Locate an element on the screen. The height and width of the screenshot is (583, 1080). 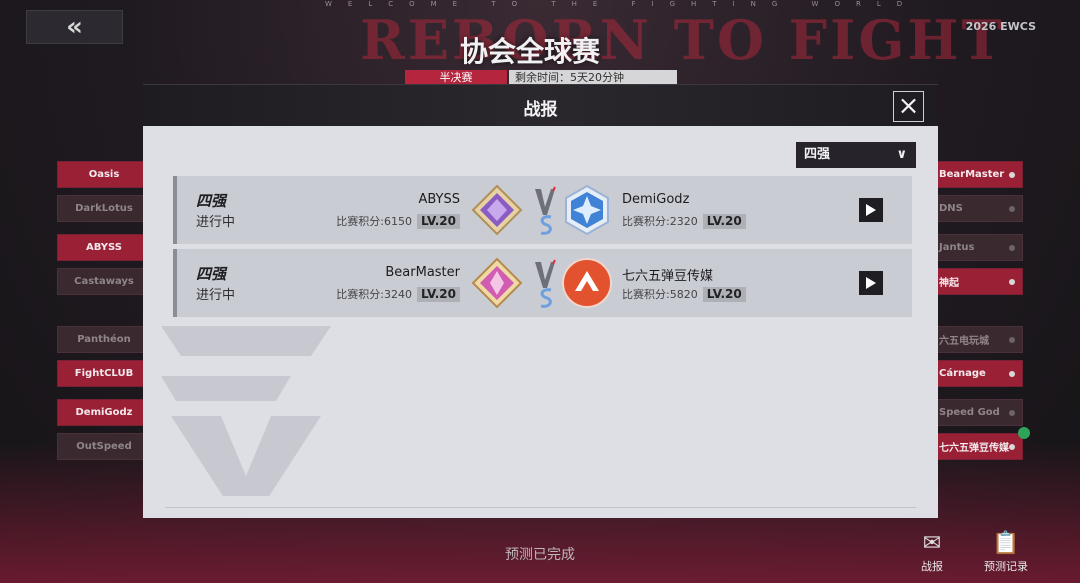
team-name: Cárnage is located at coordinates (962, 373).